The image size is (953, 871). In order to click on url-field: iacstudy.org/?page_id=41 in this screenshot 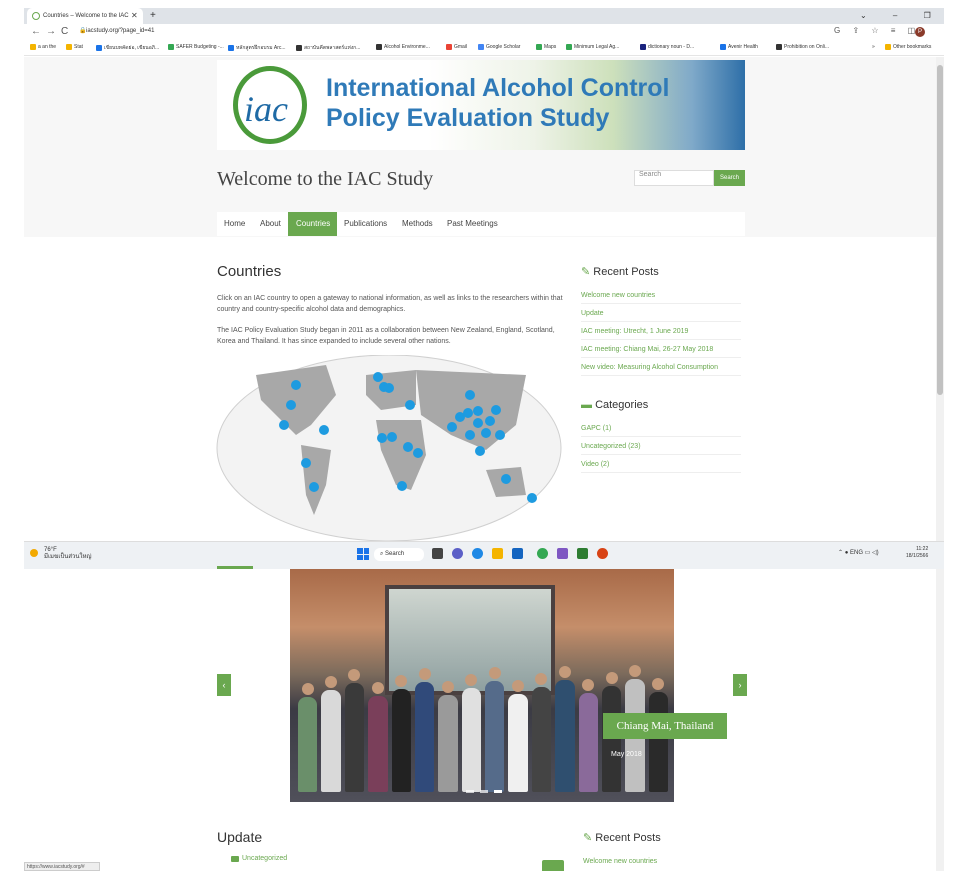, I will do `click(120, 31)`.